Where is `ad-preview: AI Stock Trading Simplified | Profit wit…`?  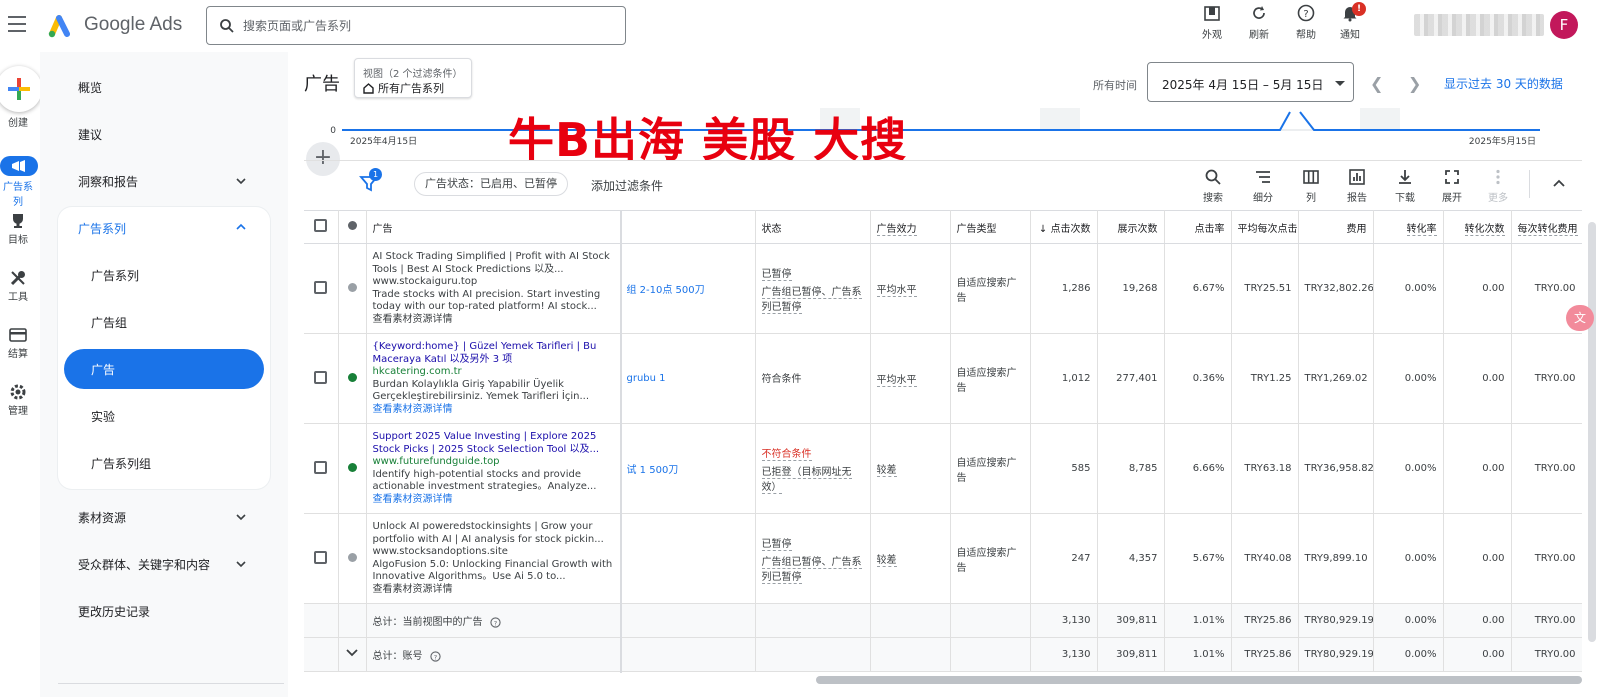 ad-preview: AI Stock Trading Simplified | Profit wit… is located at coordinates (493, 288).